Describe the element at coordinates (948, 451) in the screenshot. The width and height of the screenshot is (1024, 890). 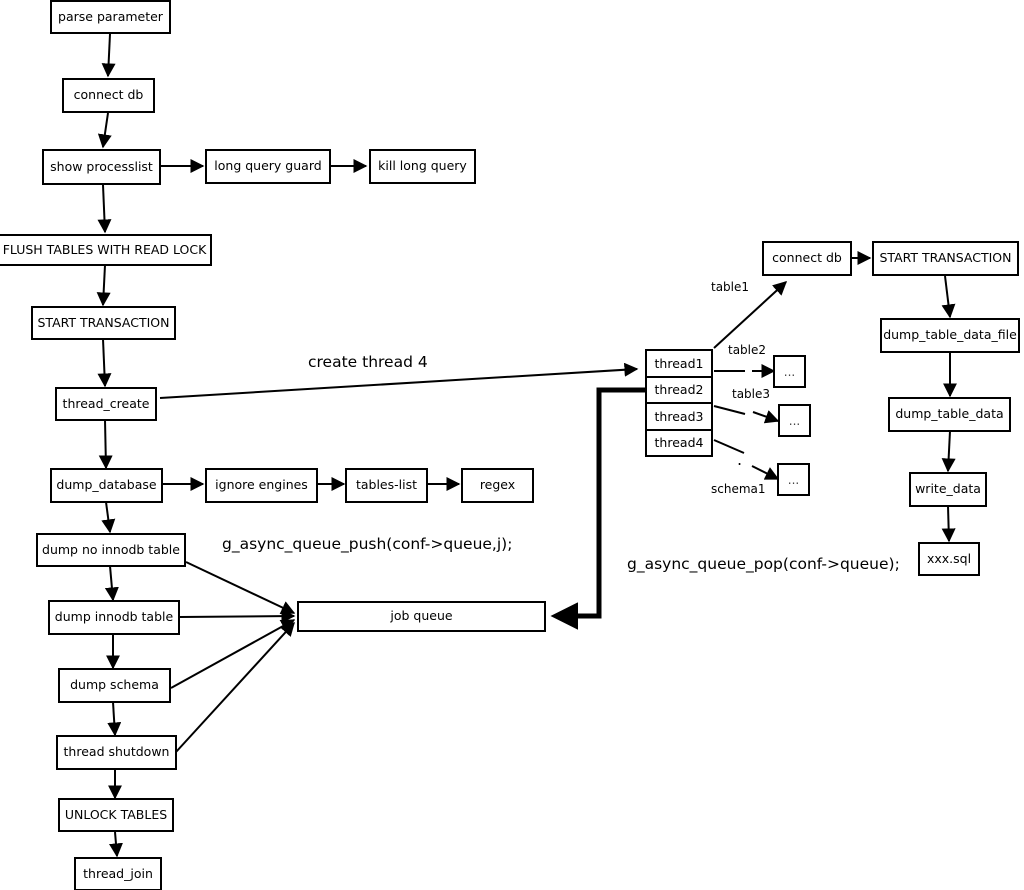
I see `edge-dumpdata-to-writedata` at that location.